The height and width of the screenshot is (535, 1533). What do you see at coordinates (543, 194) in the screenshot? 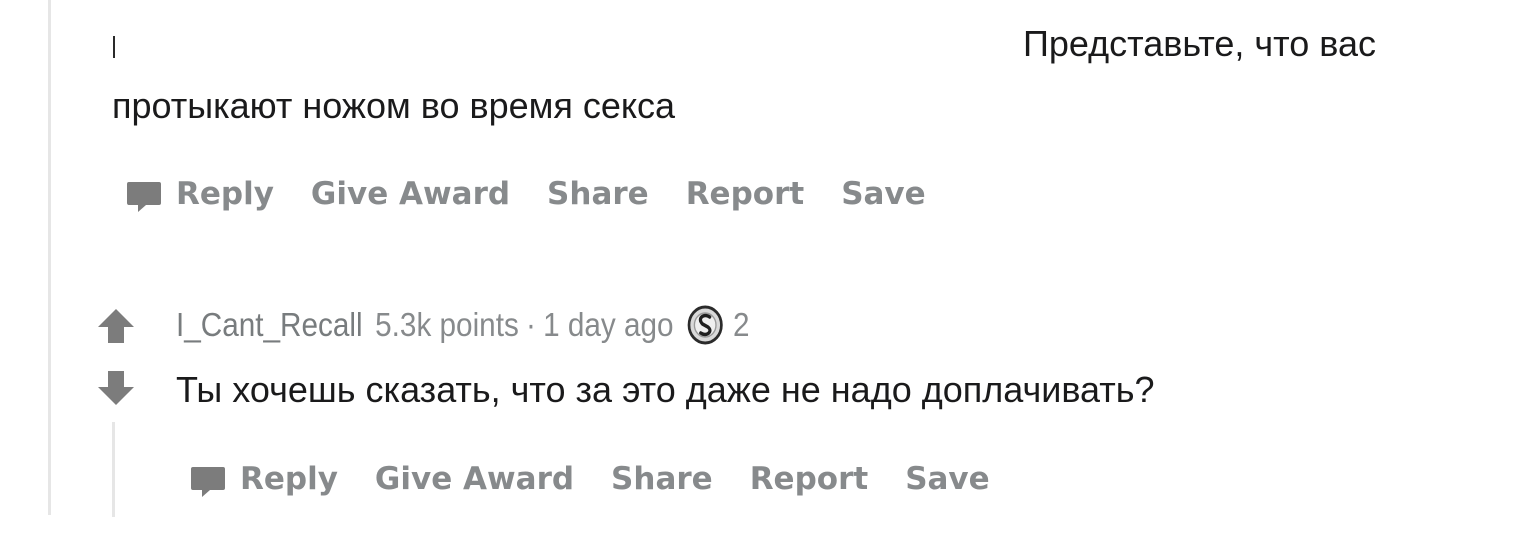
I see `parent-comment-actions: Reply Give Award Share Report Save` at bounding box center [543, 194].